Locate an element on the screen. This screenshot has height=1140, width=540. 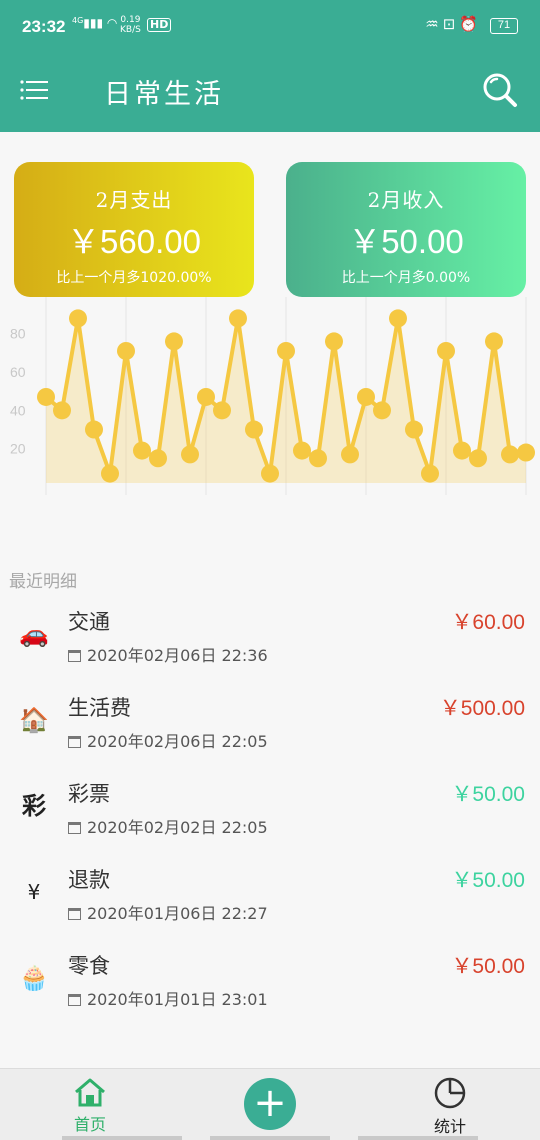
nav-center-indicator is located at coordinates (270, 1138).